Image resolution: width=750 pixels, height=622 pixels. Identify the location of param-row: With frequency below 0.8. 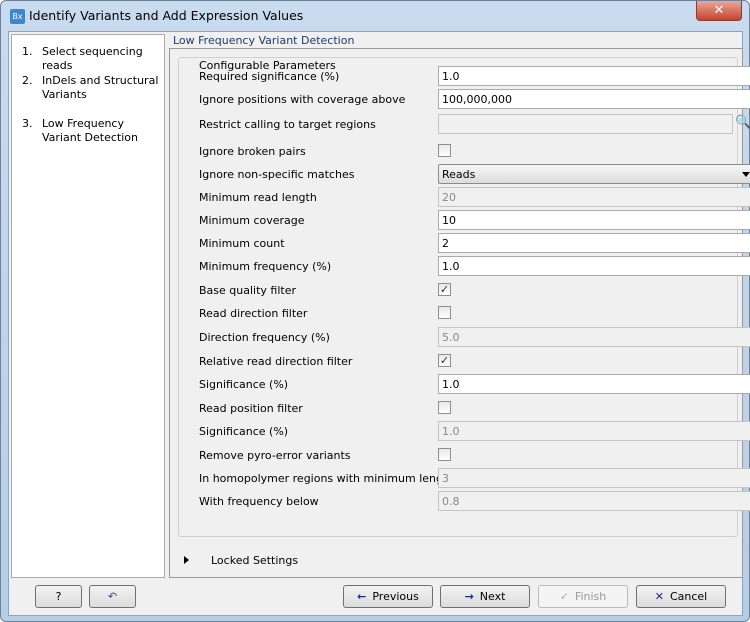
(474, 502).